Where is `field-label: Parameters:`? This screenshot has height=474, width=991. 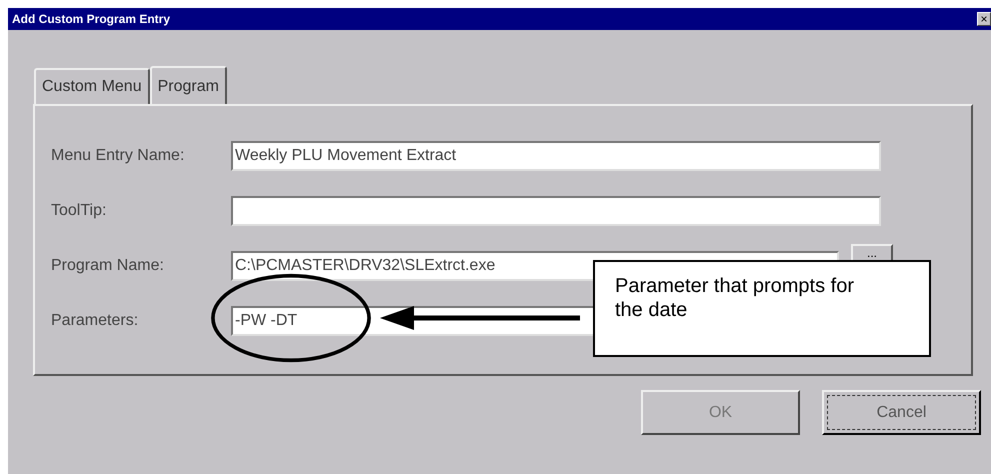 field-label: Parameters: is located at coordinates (95, 321).